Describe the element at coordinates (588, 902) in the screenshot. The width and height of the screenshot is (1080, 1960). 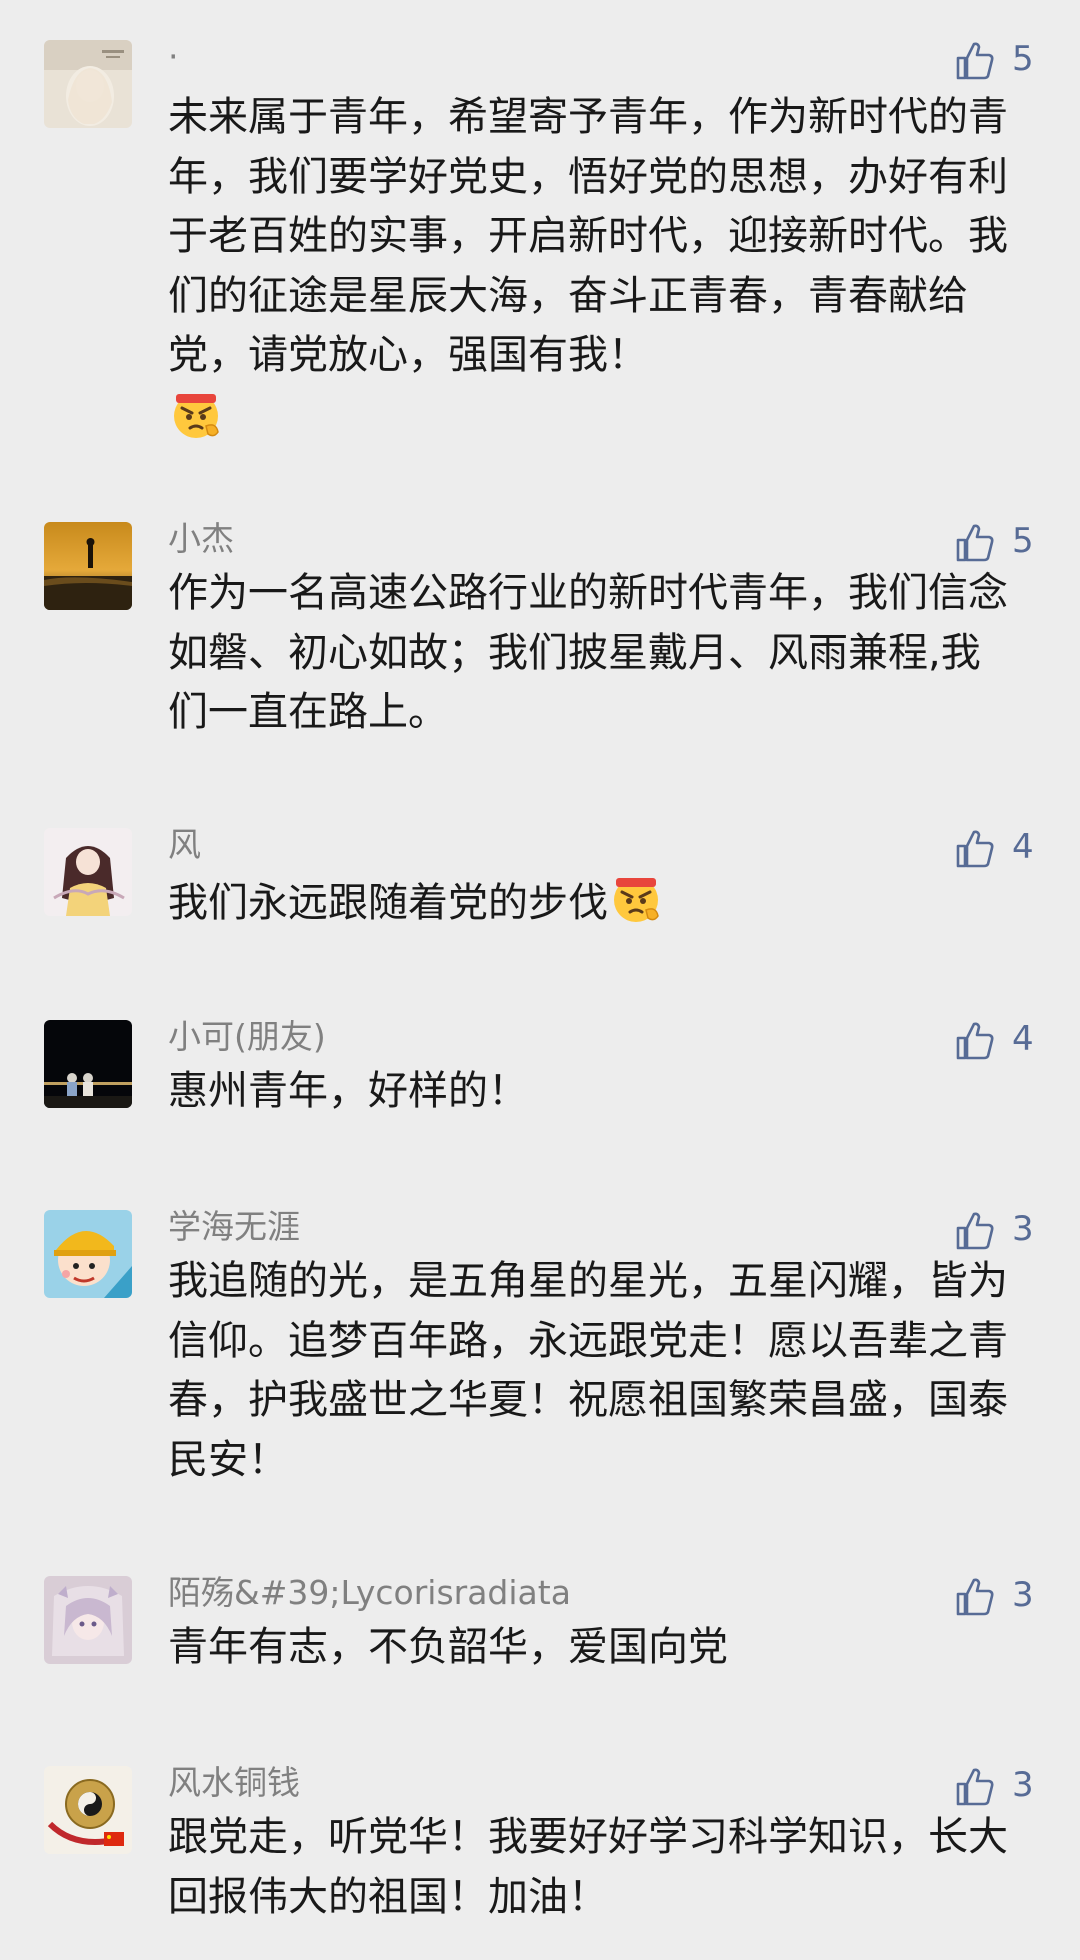
I see `comment-text: 我们永远跟随着党的步伐` at that location.